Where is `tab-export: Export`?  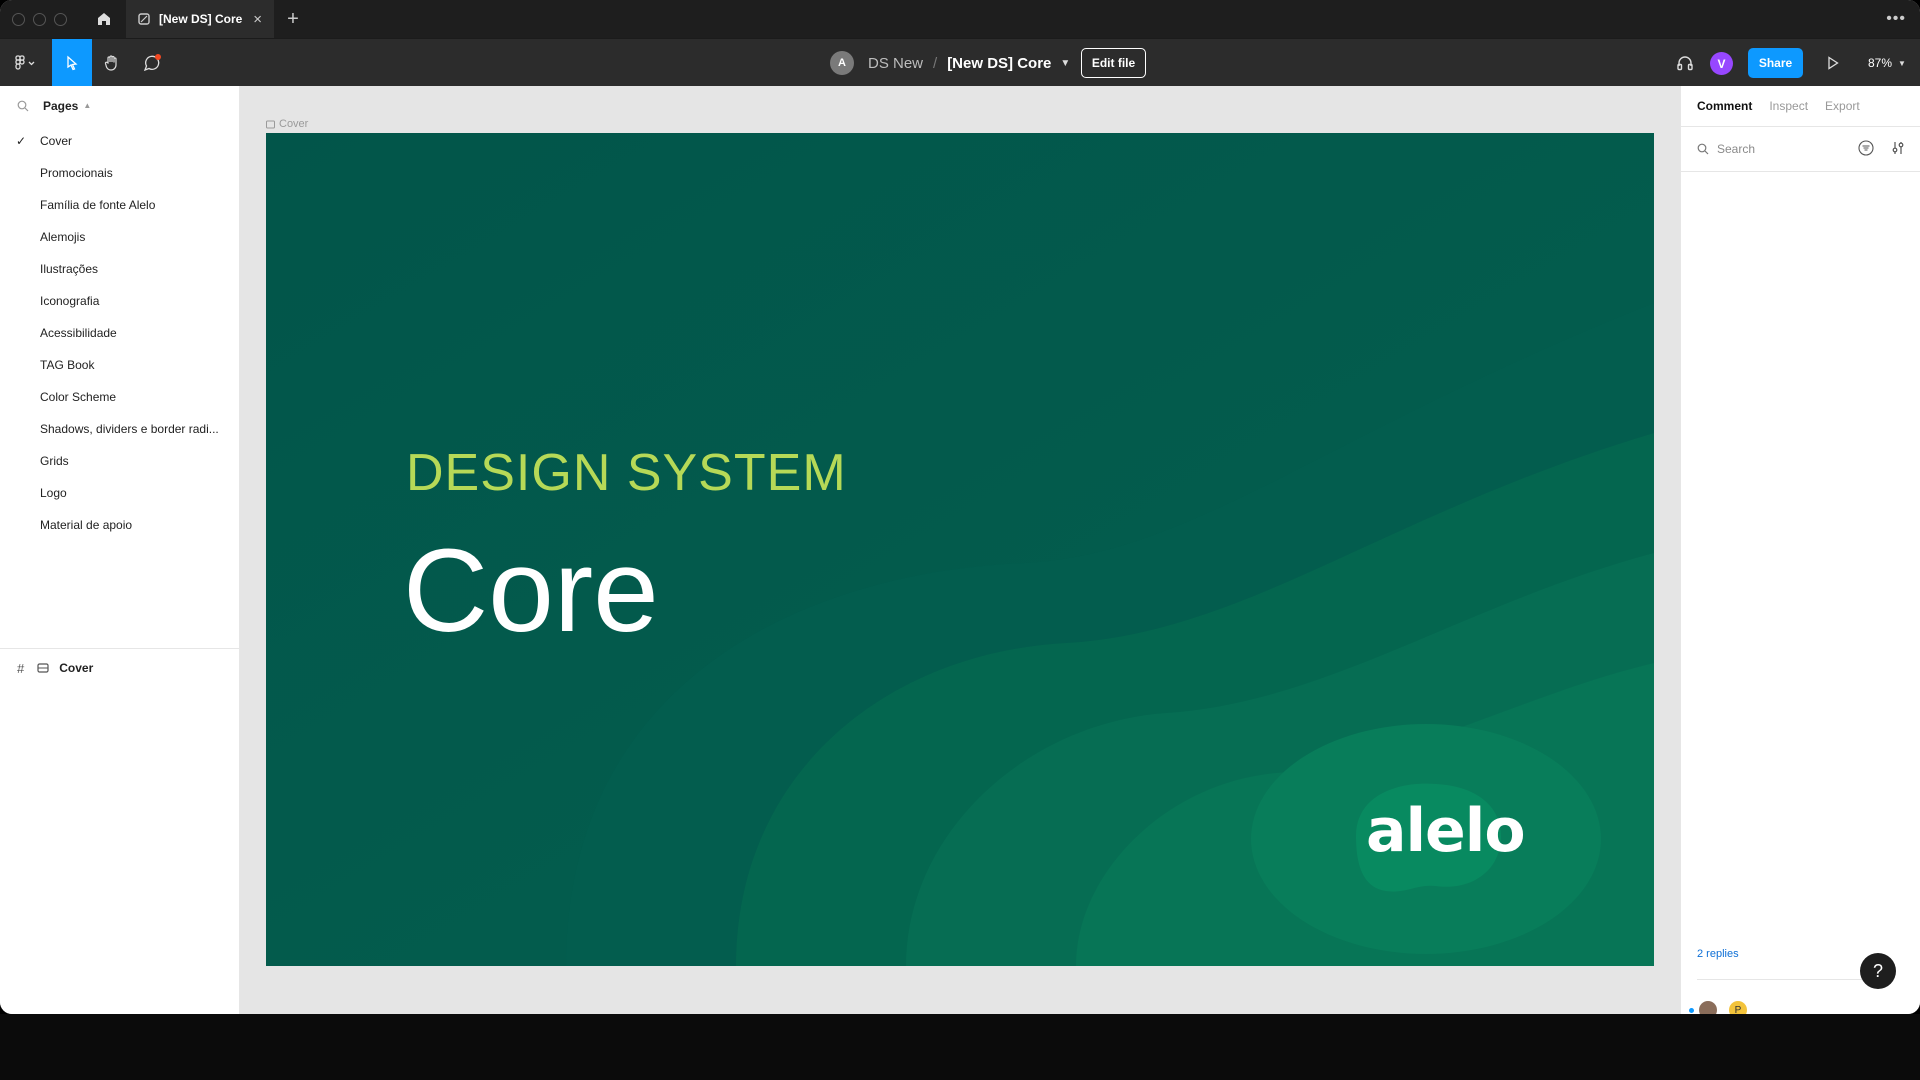
tab-export: Export is located at coordinates (1842, 106).